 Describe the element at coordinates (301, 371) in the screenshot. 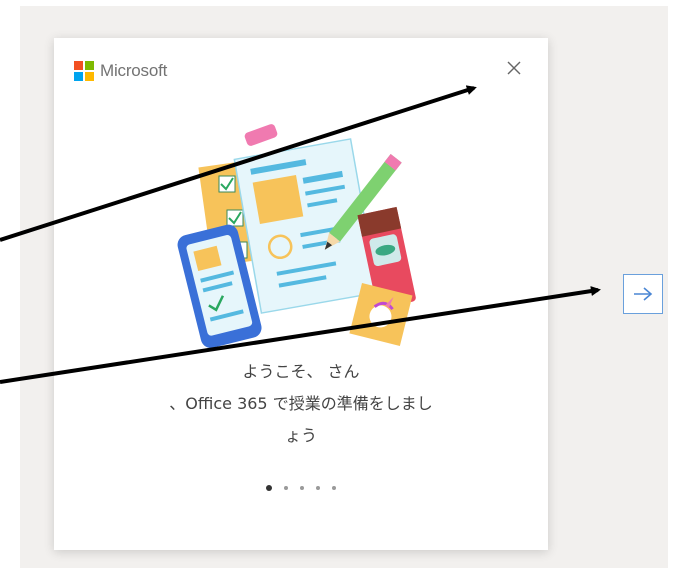

I see `welcome-message-line-1: ようこそ、 さん` at that location.